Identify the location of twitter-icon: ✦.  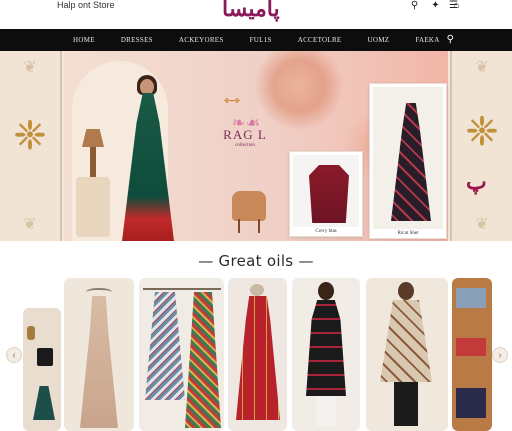
(435, 5).